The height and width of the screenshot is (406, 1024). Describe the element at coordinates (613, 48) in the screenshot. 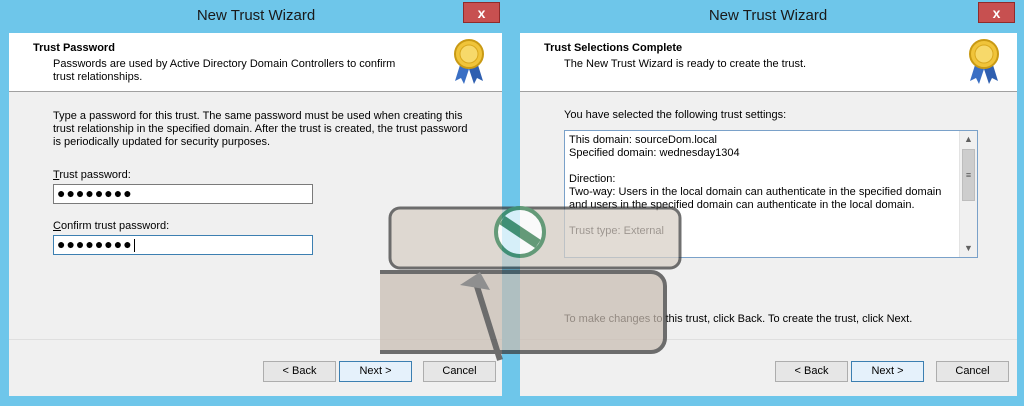

I see `header-title: Trust Selections Complete` at that location.